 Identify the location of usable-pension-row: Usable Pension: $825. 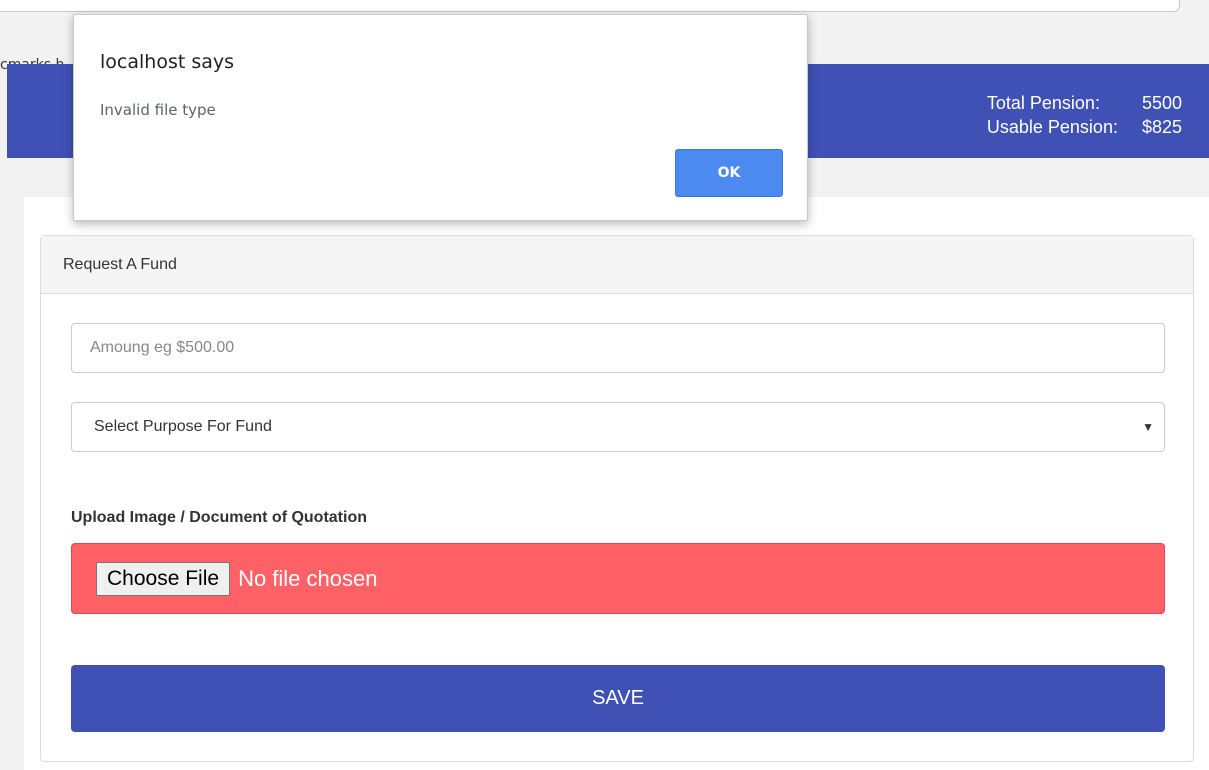
(1084, 127).